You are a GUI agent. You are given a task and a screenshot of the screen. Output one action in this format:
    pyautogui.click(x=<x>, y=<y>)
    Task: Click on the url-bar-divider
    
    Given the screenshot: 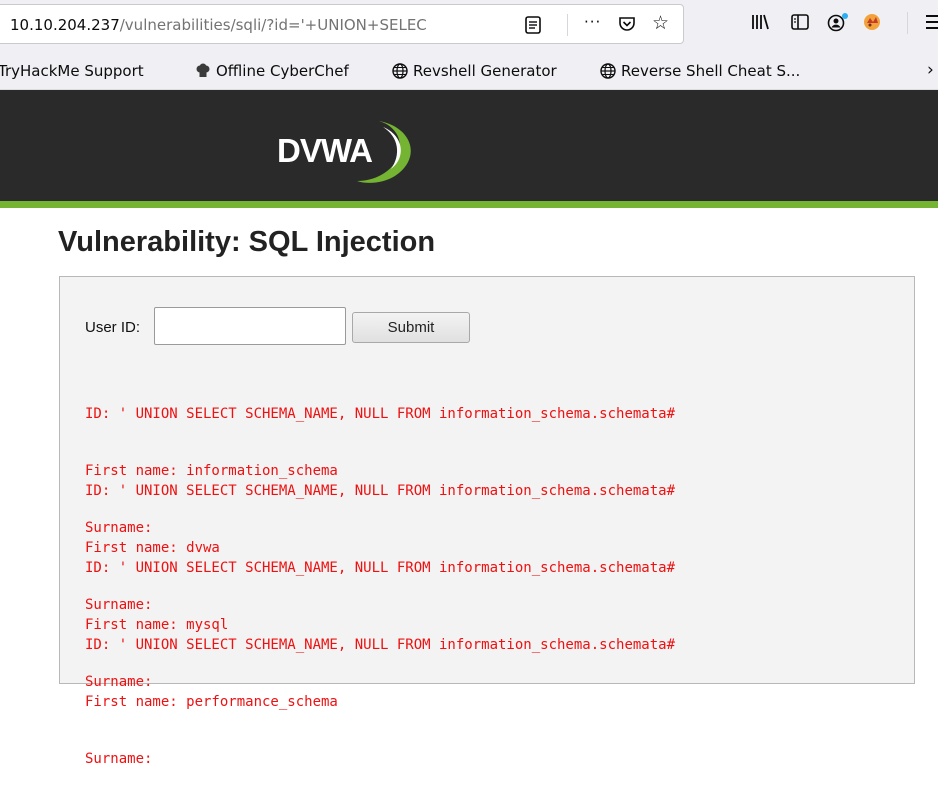 What is the action you would take?
    pyautogui.click(x=567, y=25)
    